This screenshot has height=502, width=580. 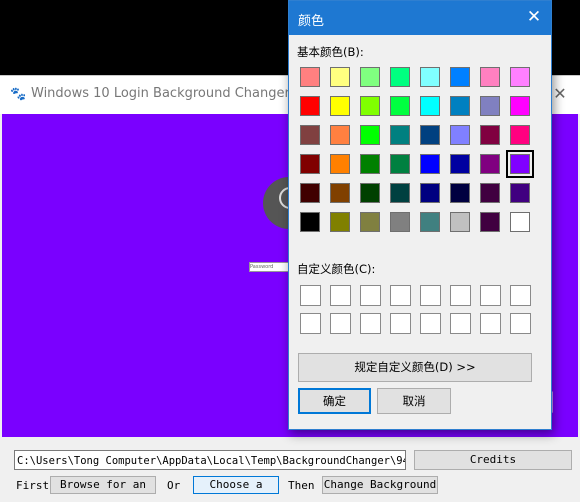 I want to click on custom-colors-label: 自定义颜色(C):, so click(x=336, y=269).